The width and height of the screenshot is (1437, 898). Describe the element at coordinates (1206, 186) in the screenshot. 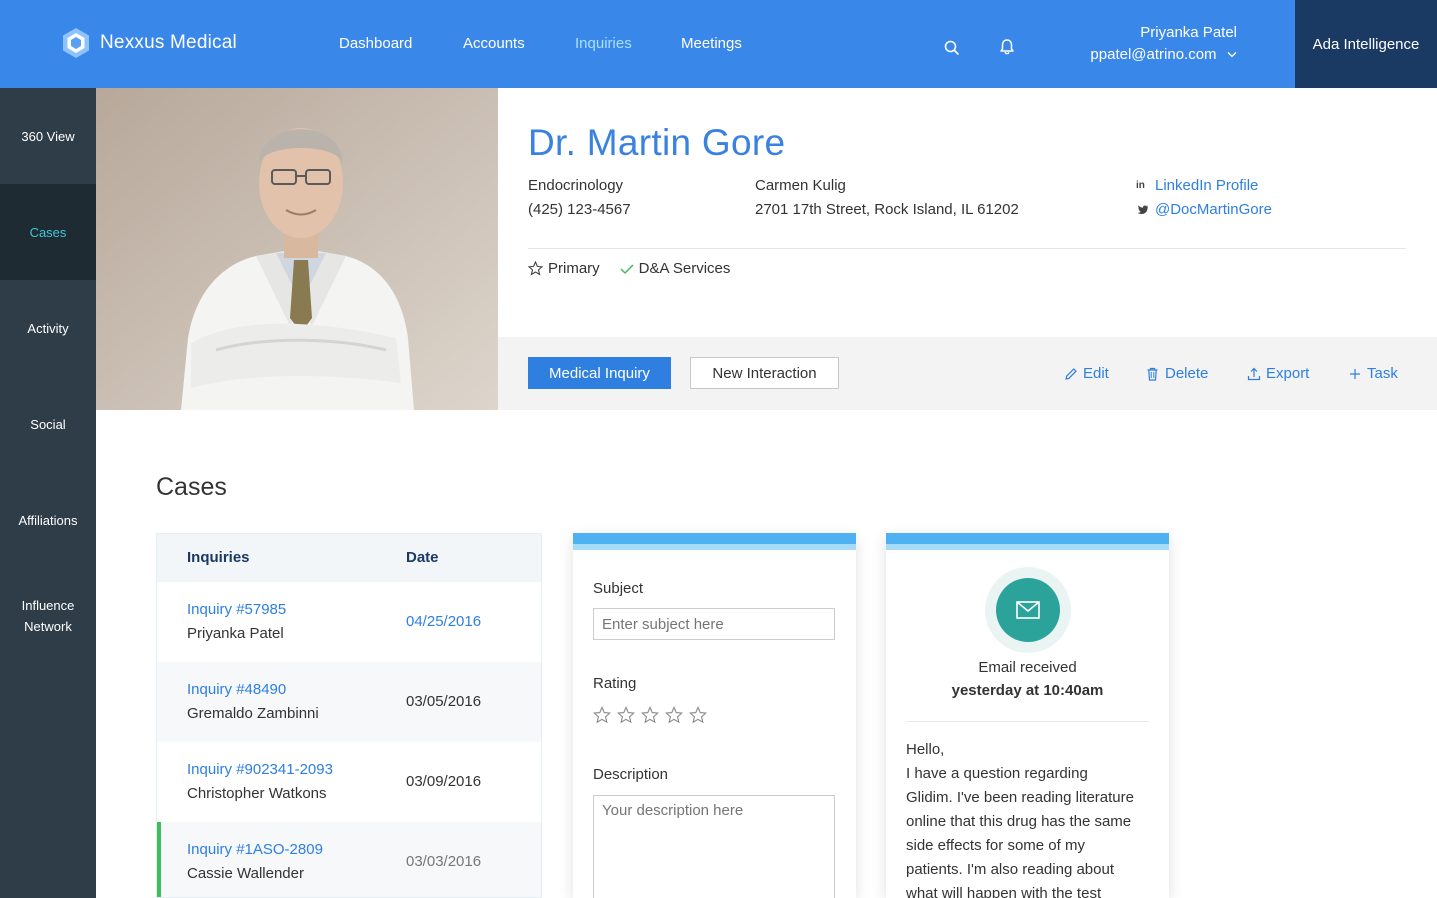

I see `linkedin-link: LinkedIn Profile` at that location.